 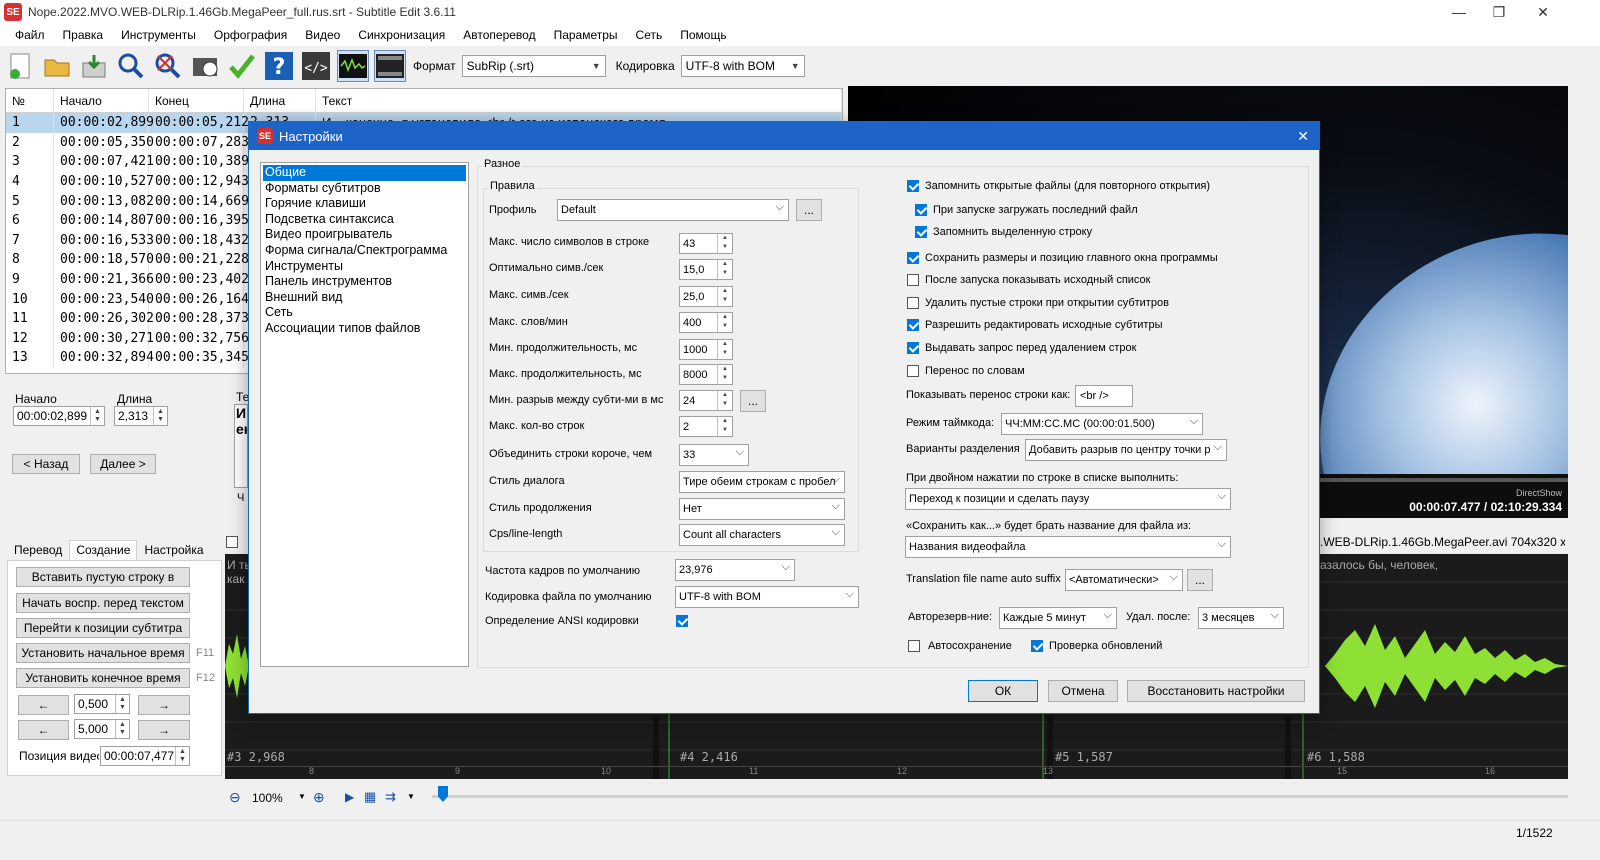 What do you see at coordinates (322, 35) in the screenshot?
I see `menu-video: Видео` at bounding box center [322, 35].